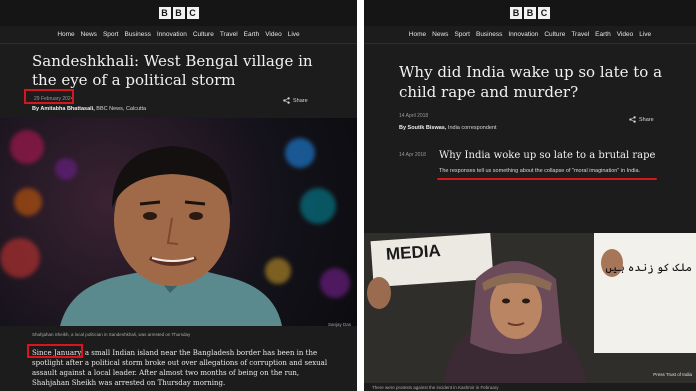 The height and width of the screenshot is (391, 696). What do you see at coordinates (49, 96) in the screenshot?
I see `date-highlight-box` at bounding box center [49, 96].